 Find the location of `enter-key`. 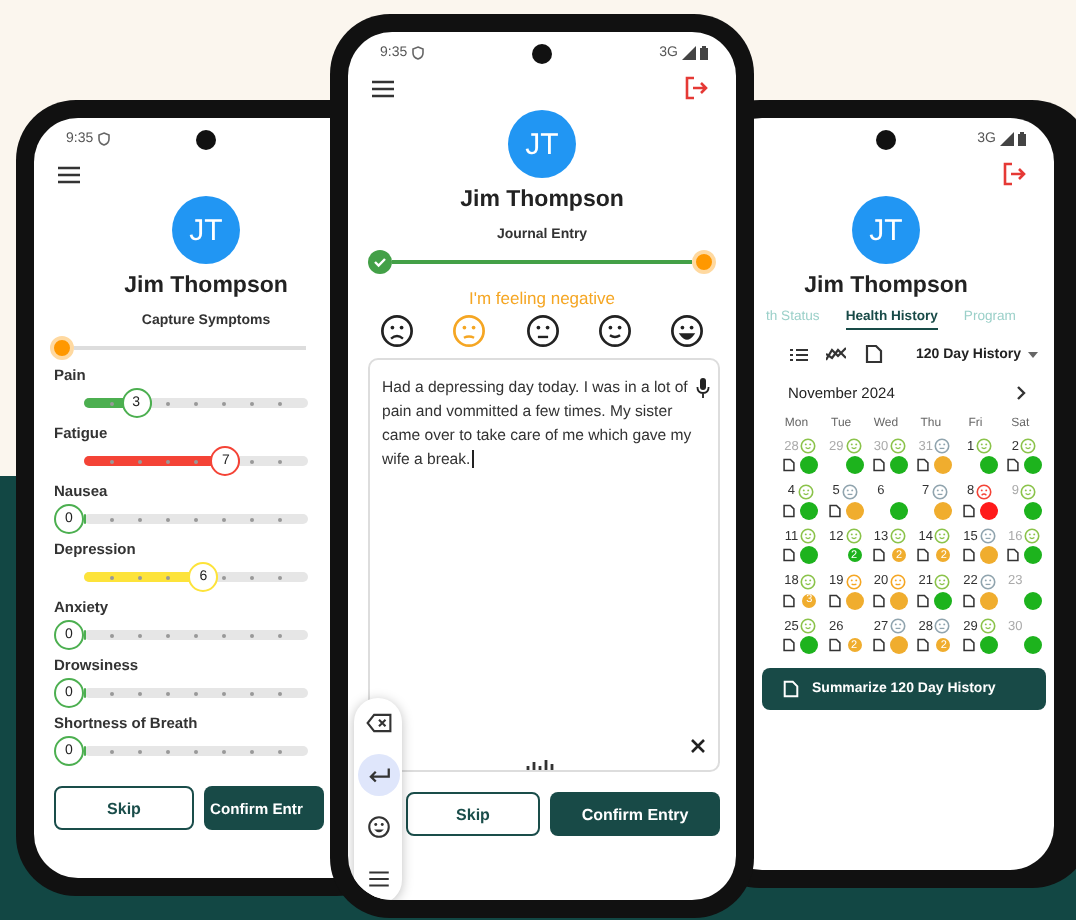

enter-key is located at coordinates (378, 775).